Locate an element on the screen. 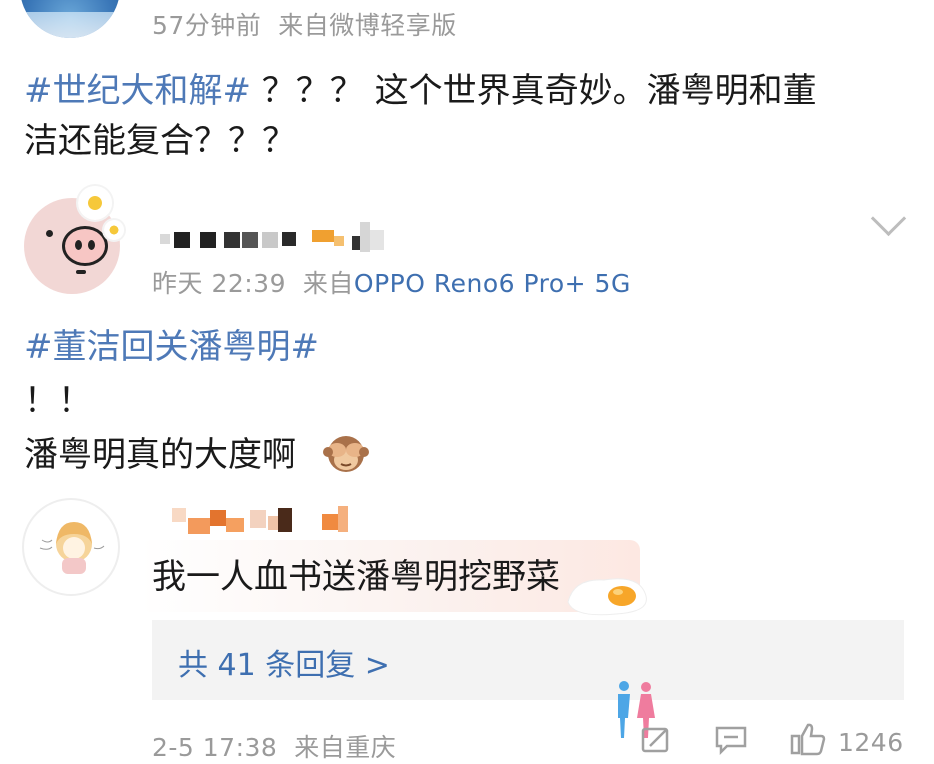 This screenshot has height=764, width=934. commenter-name-redacted is located at coordinates (275, 237).